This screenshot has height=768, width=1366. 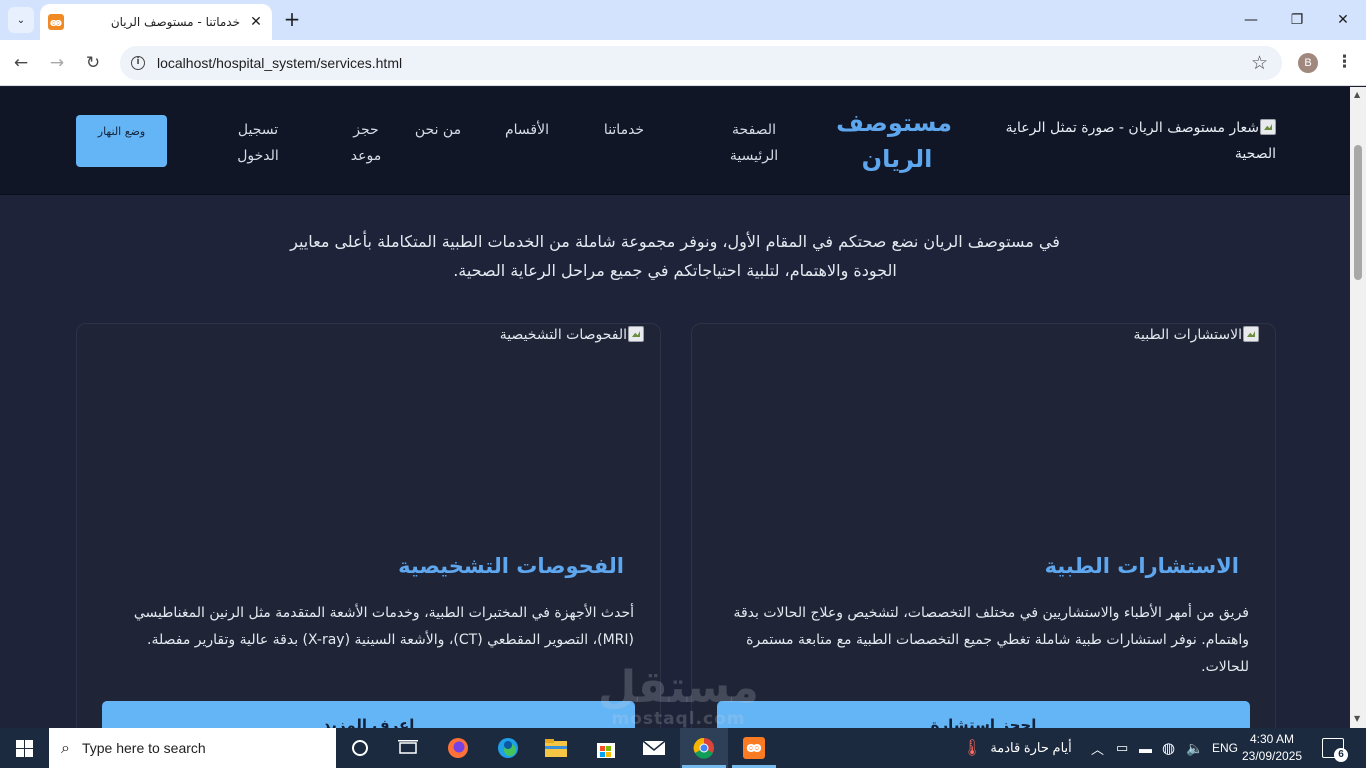 I want to click on file-explorer-taskbar-button, so click(x=556, y=748).